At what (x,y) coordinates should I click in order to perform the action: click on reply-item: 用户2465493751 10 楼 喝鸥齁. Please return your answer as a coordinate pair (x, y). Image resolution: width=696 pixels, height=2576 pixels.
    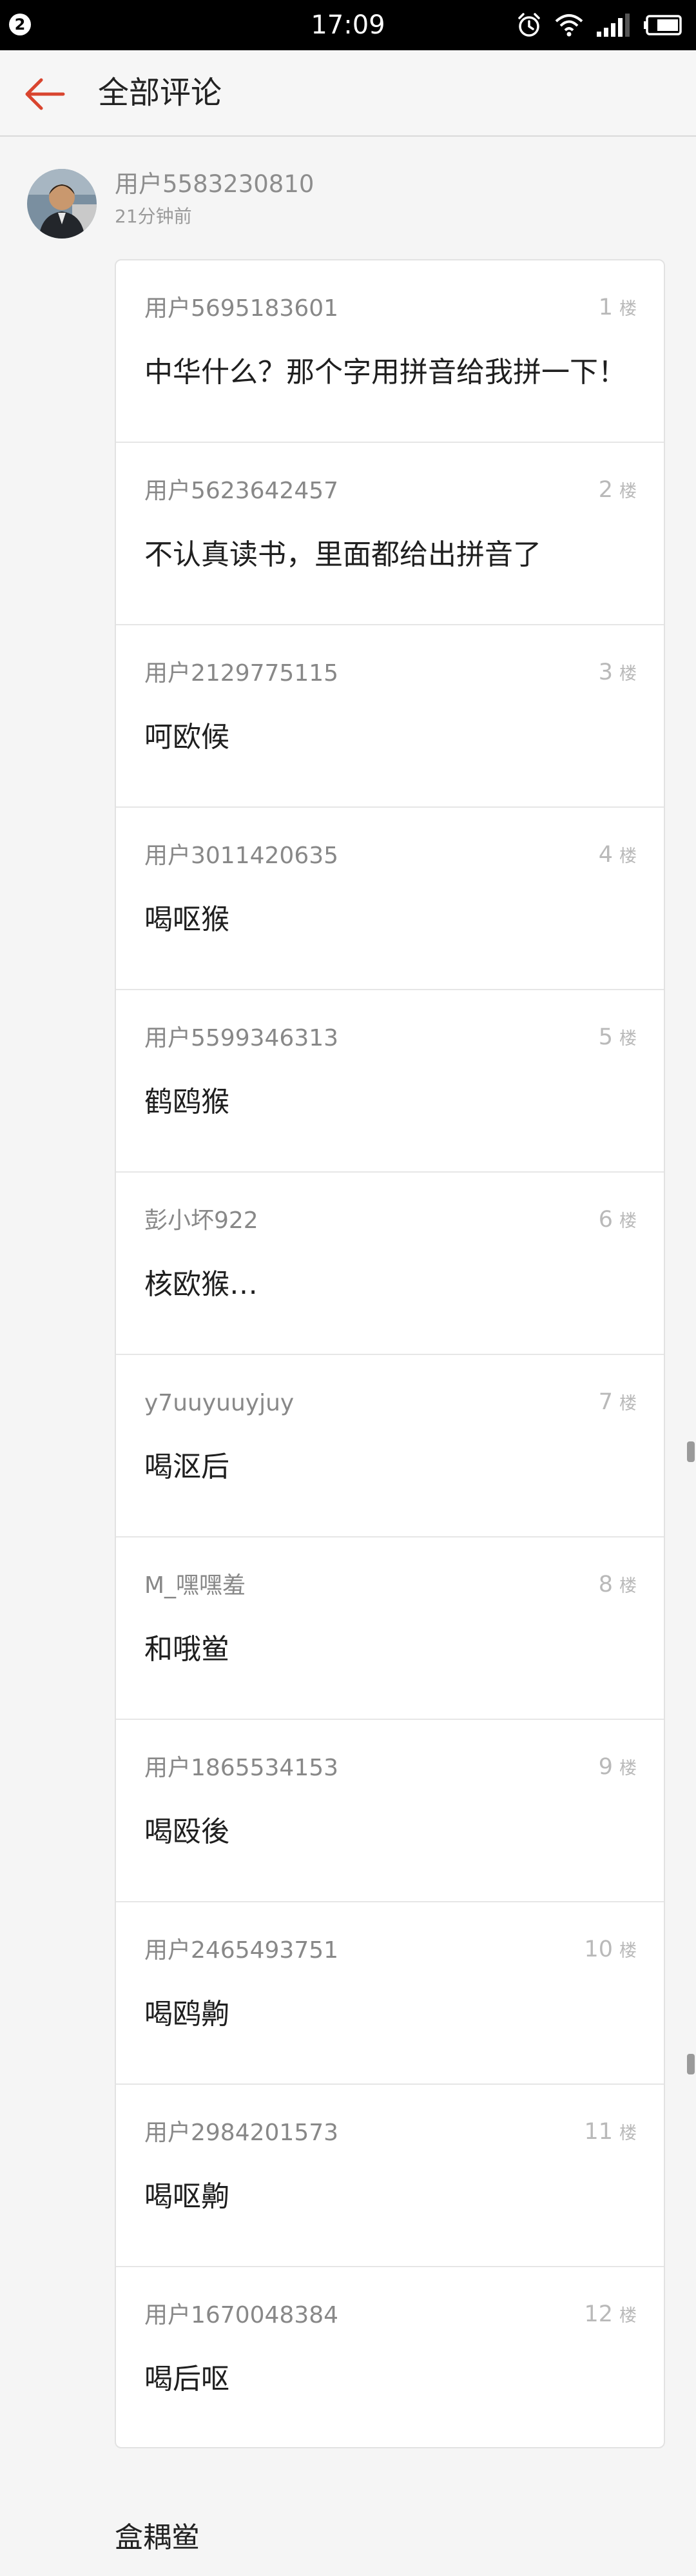
    Looking at the image, I should click on (390, 1994).